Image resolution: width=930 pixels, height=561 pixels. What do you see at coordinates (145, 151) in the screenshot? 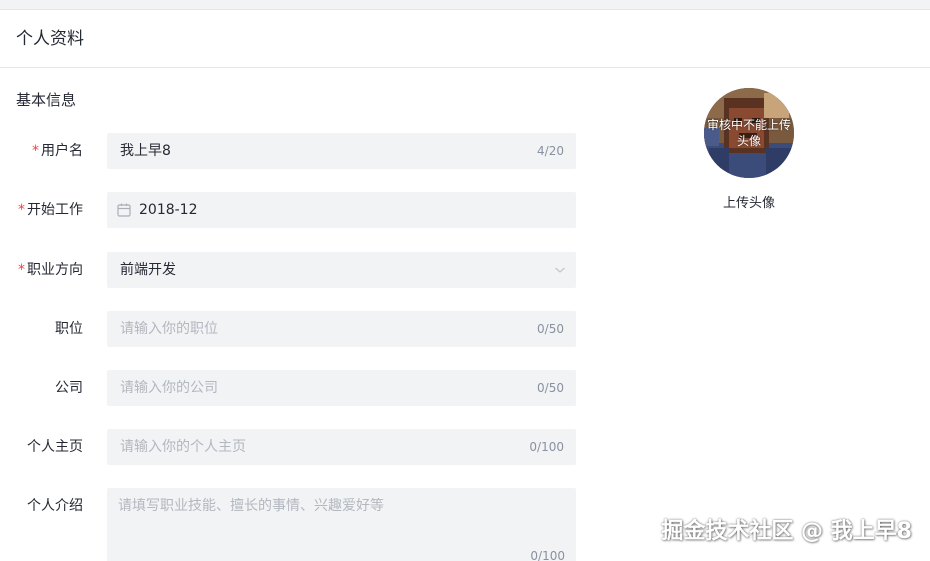
I see `username-value: 我上早8` at bounding box center [145, 151].